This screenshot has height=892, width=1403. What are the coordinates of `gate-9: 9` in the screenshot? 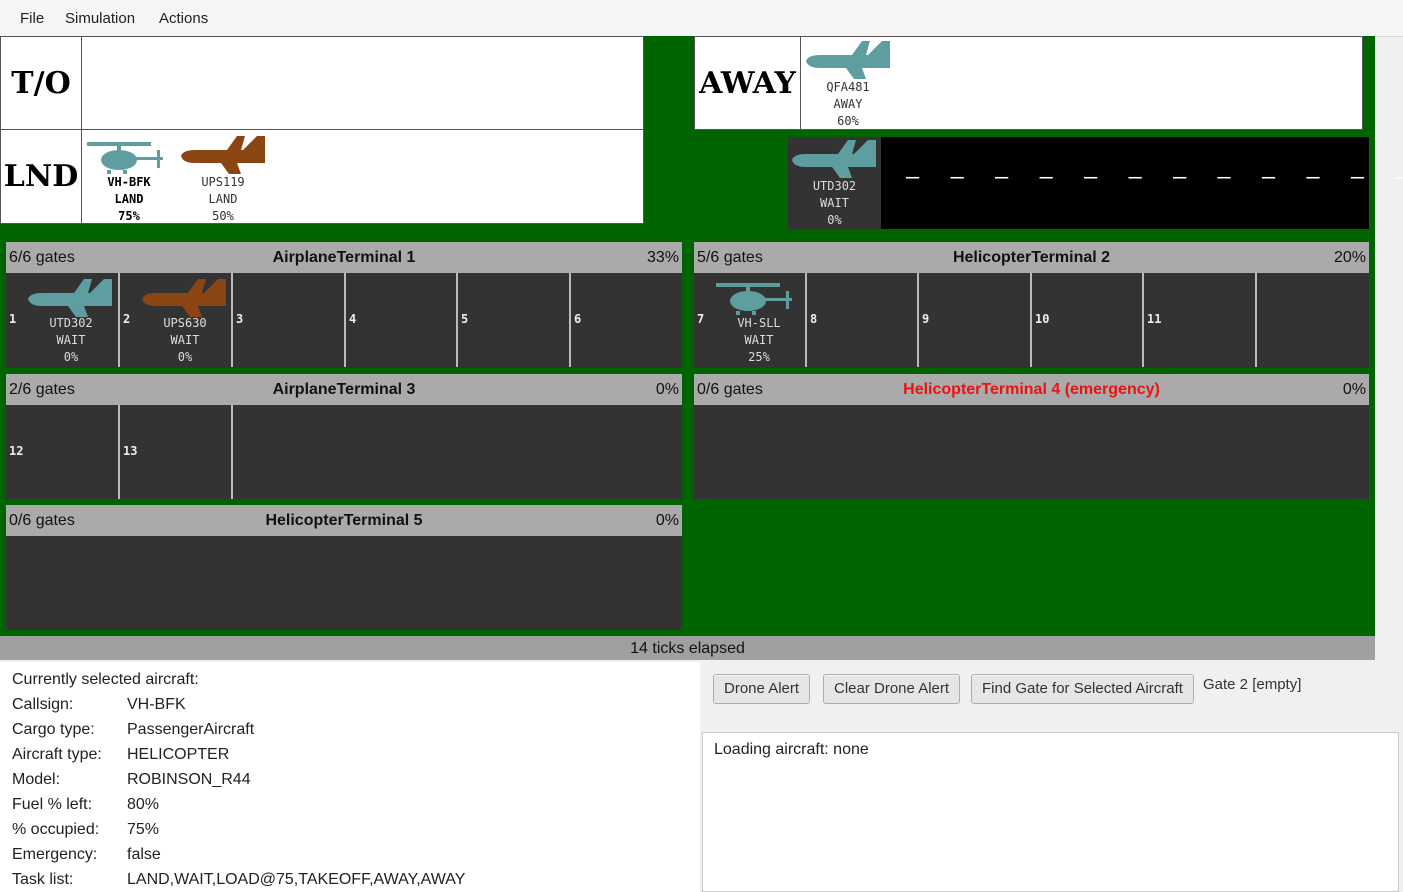 It's located at (975, 320).